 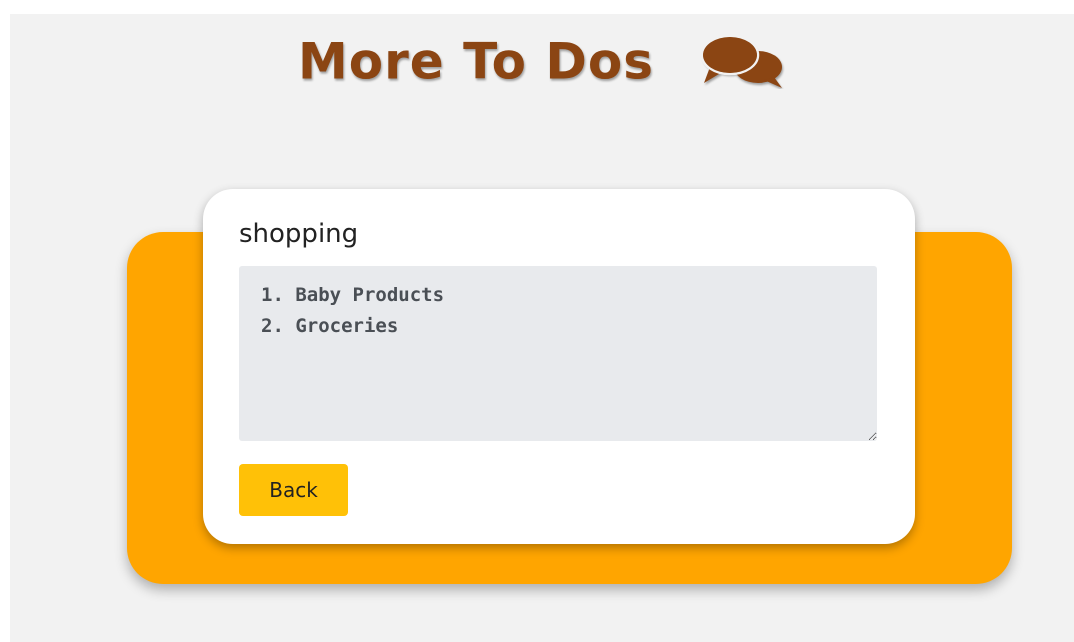 I want to click on comments-icon, so click(x=743, y=60).